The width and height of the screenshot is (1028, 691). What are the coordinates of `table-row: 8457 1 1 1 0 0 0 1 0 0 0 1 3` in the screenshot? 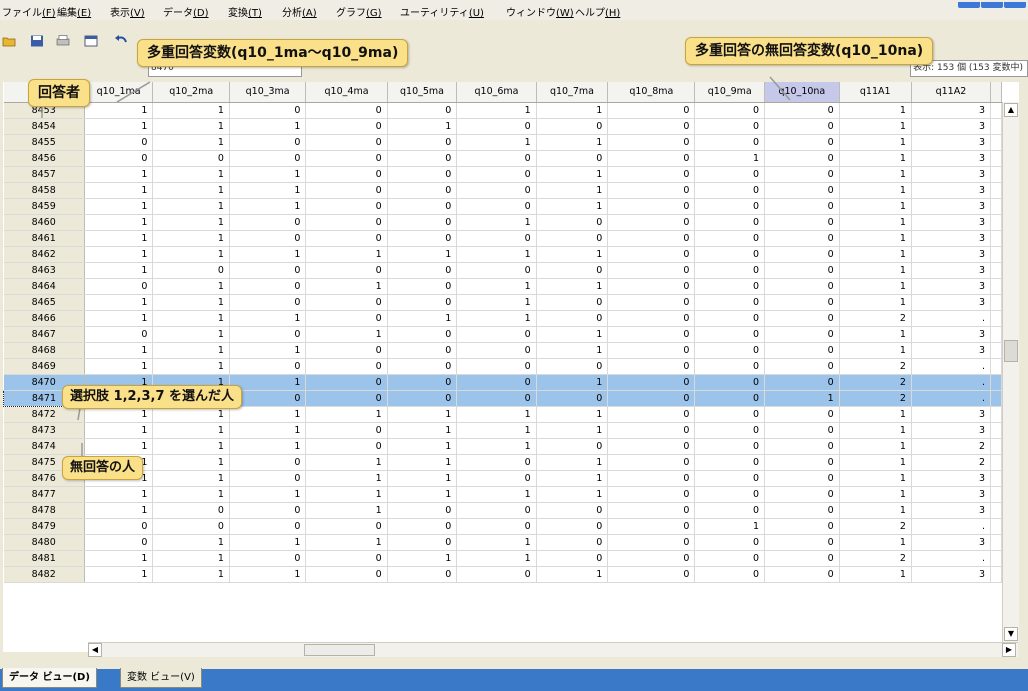 It's located at (502, 174).